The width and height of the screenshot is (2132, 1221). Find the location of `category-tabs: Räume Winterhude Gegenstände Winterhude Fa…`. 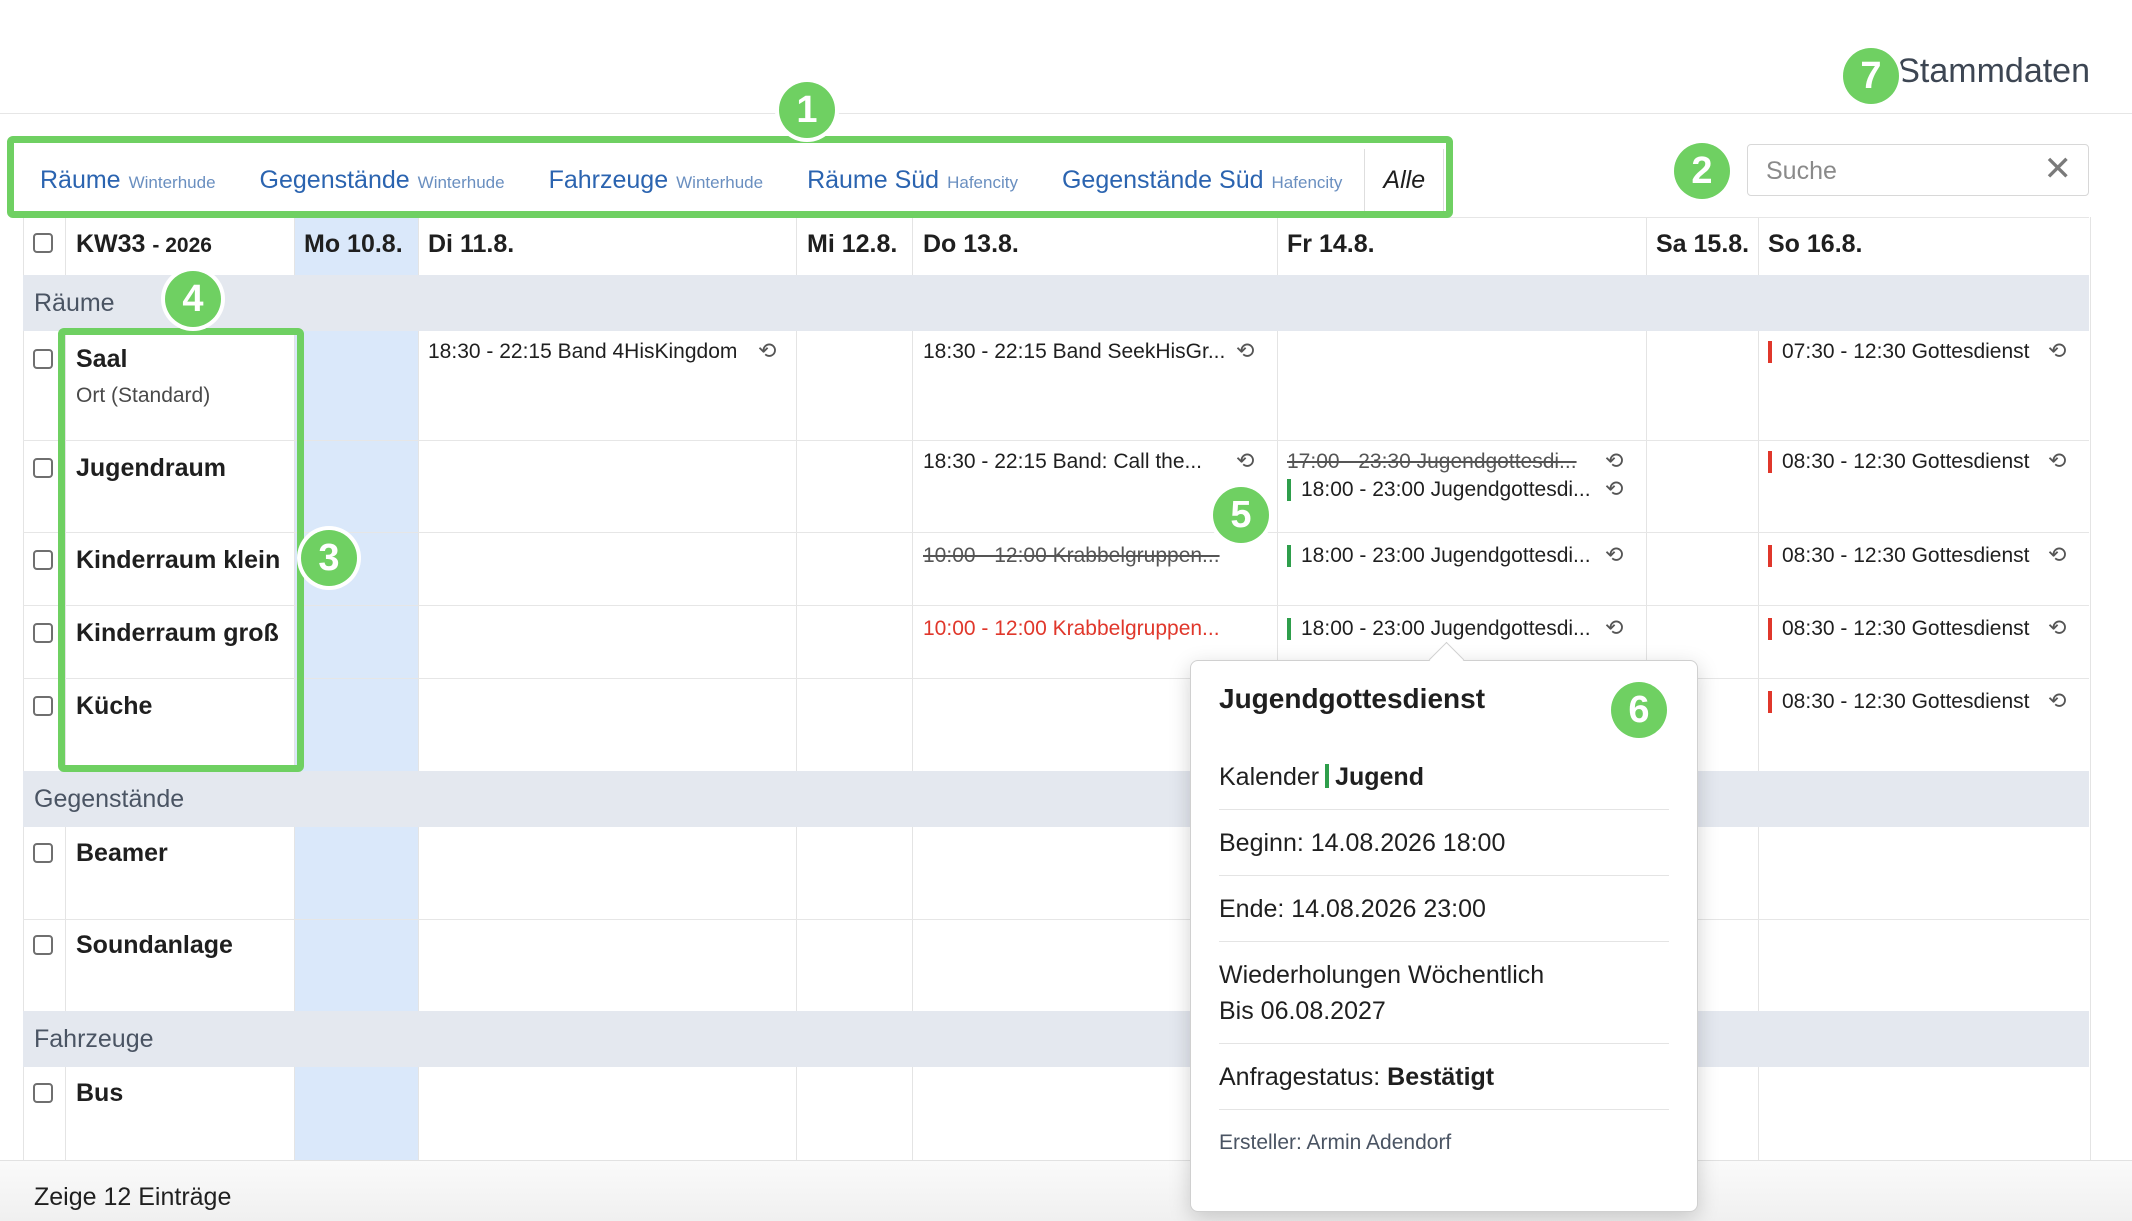

category-tabs: Räume Winterhude Gegenstände Winterhude Fa… is located at coordinates (731, 180).